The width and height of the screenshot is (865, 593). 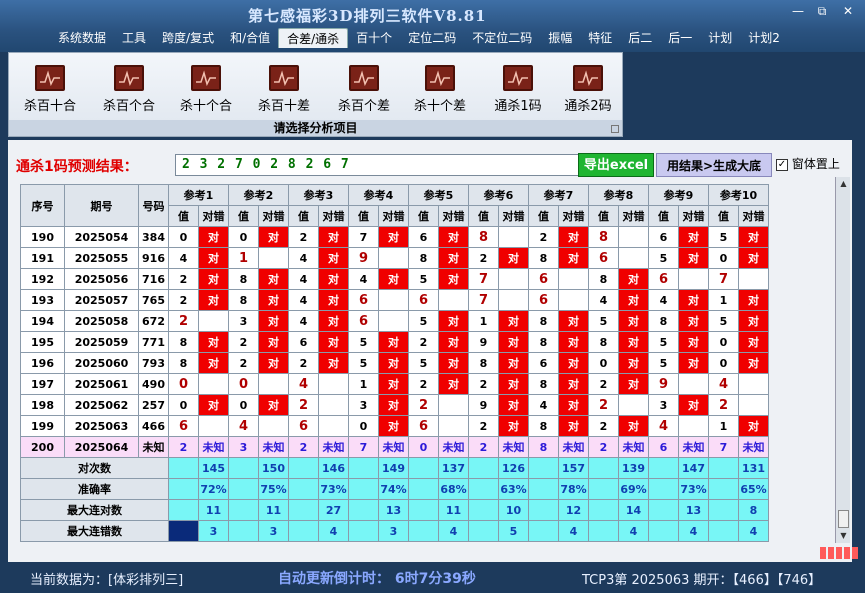 What do you see at coordinates (188, 38) in the screenshot?
I see `menu-item-2: 跨度/复式` at bounding box center [188, 38].